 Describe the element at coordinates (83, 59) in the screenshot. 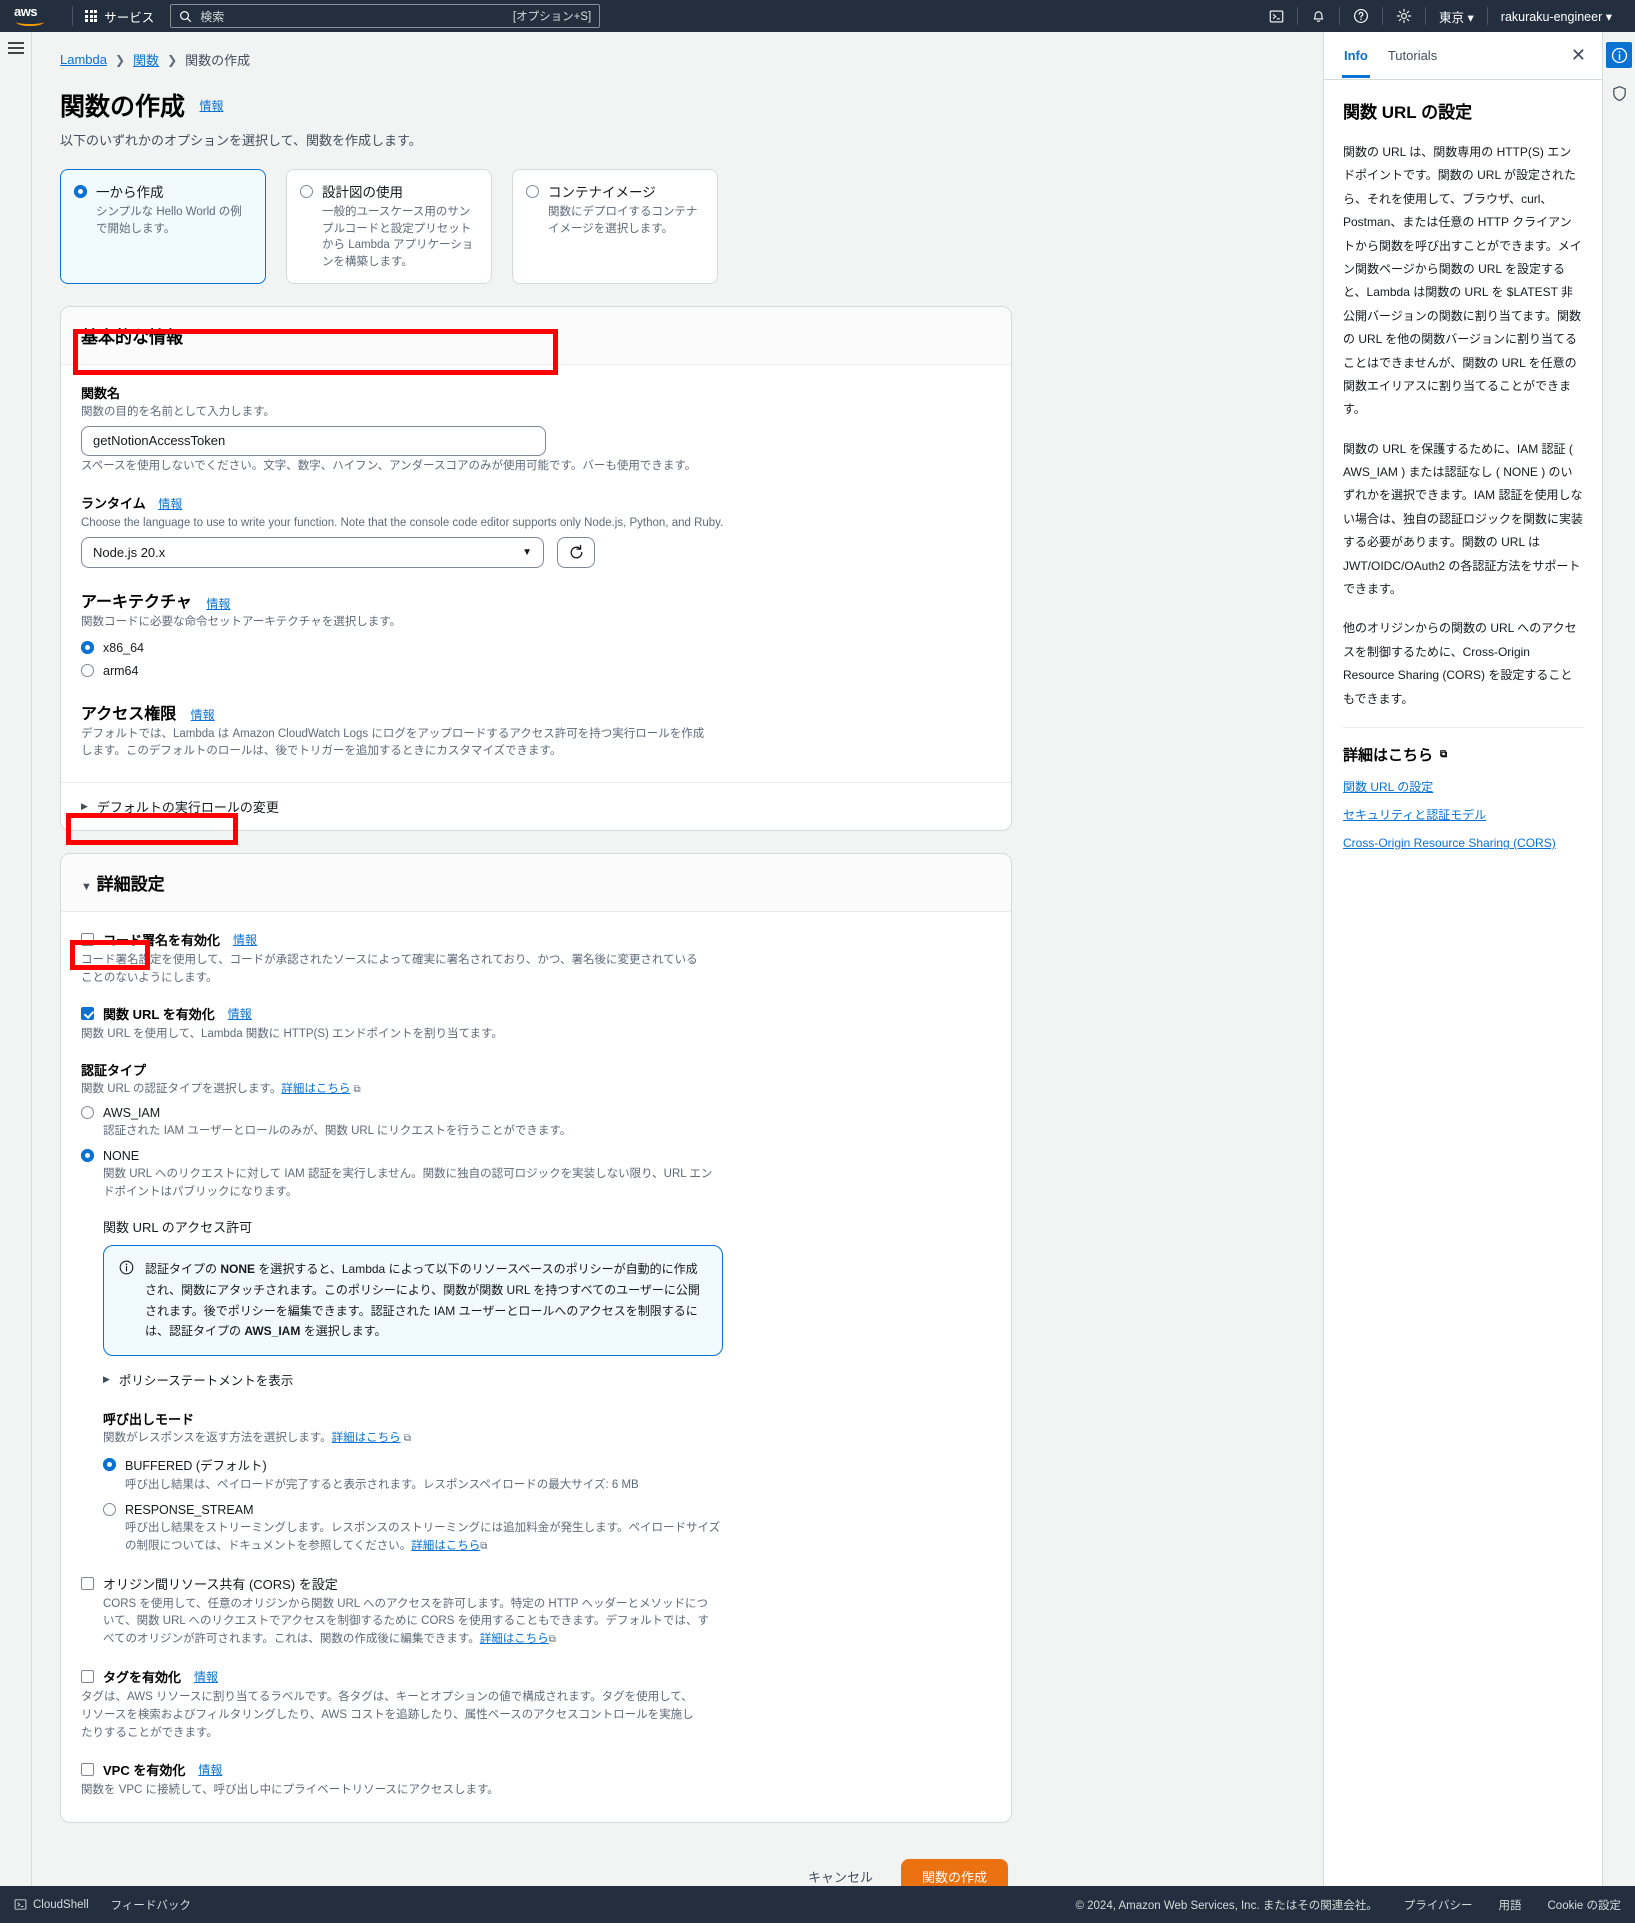

I see `breadcrumb-item-lambda: Lambda` at that location.